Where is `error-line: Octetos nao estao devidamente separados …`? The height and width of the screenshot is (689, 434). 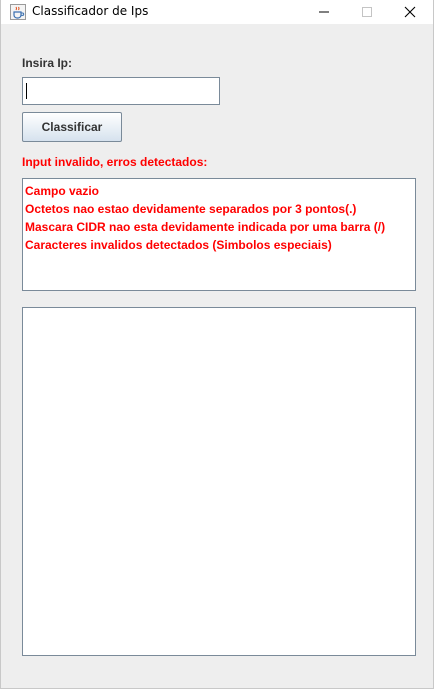
error-line: Octetos nao estao devidamente separados … is located at coordinates (191, 209).